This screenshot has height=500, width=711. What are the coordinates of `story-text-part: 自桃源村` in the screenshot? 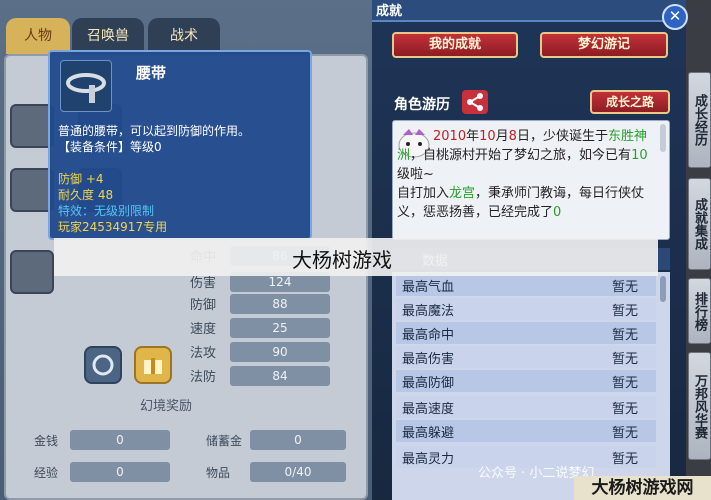 It's located at (449, 155).